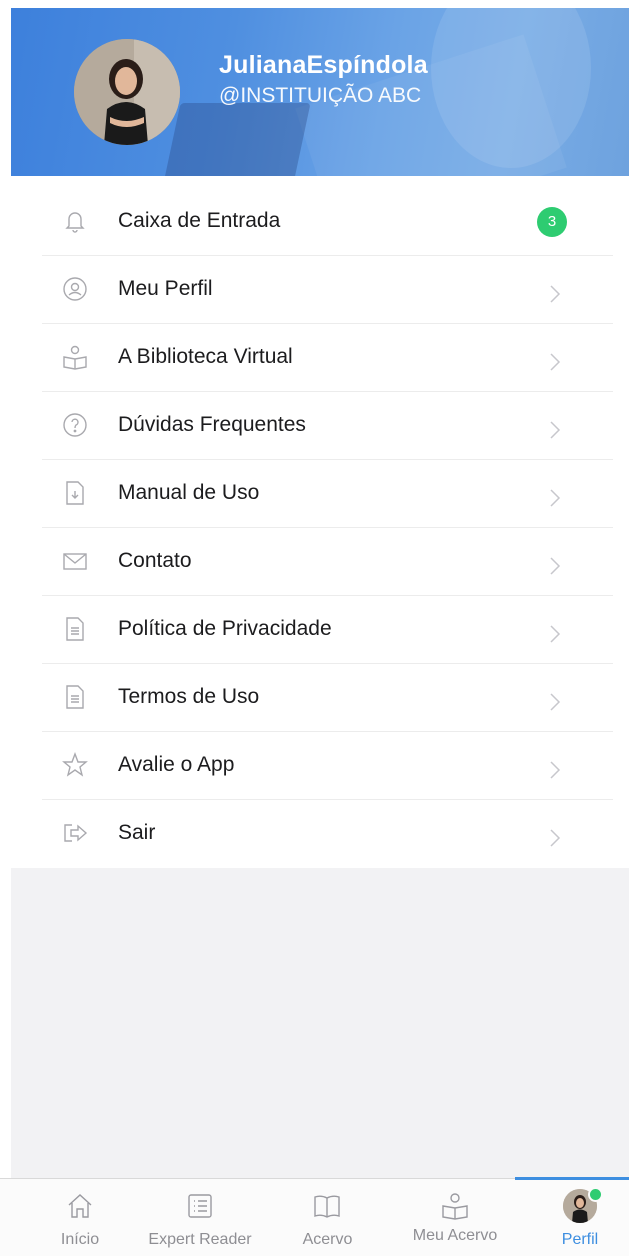 The height and width of the screenshot is (1256, 629). I want to click on tab-inicio: Início, so click(80, 1217).